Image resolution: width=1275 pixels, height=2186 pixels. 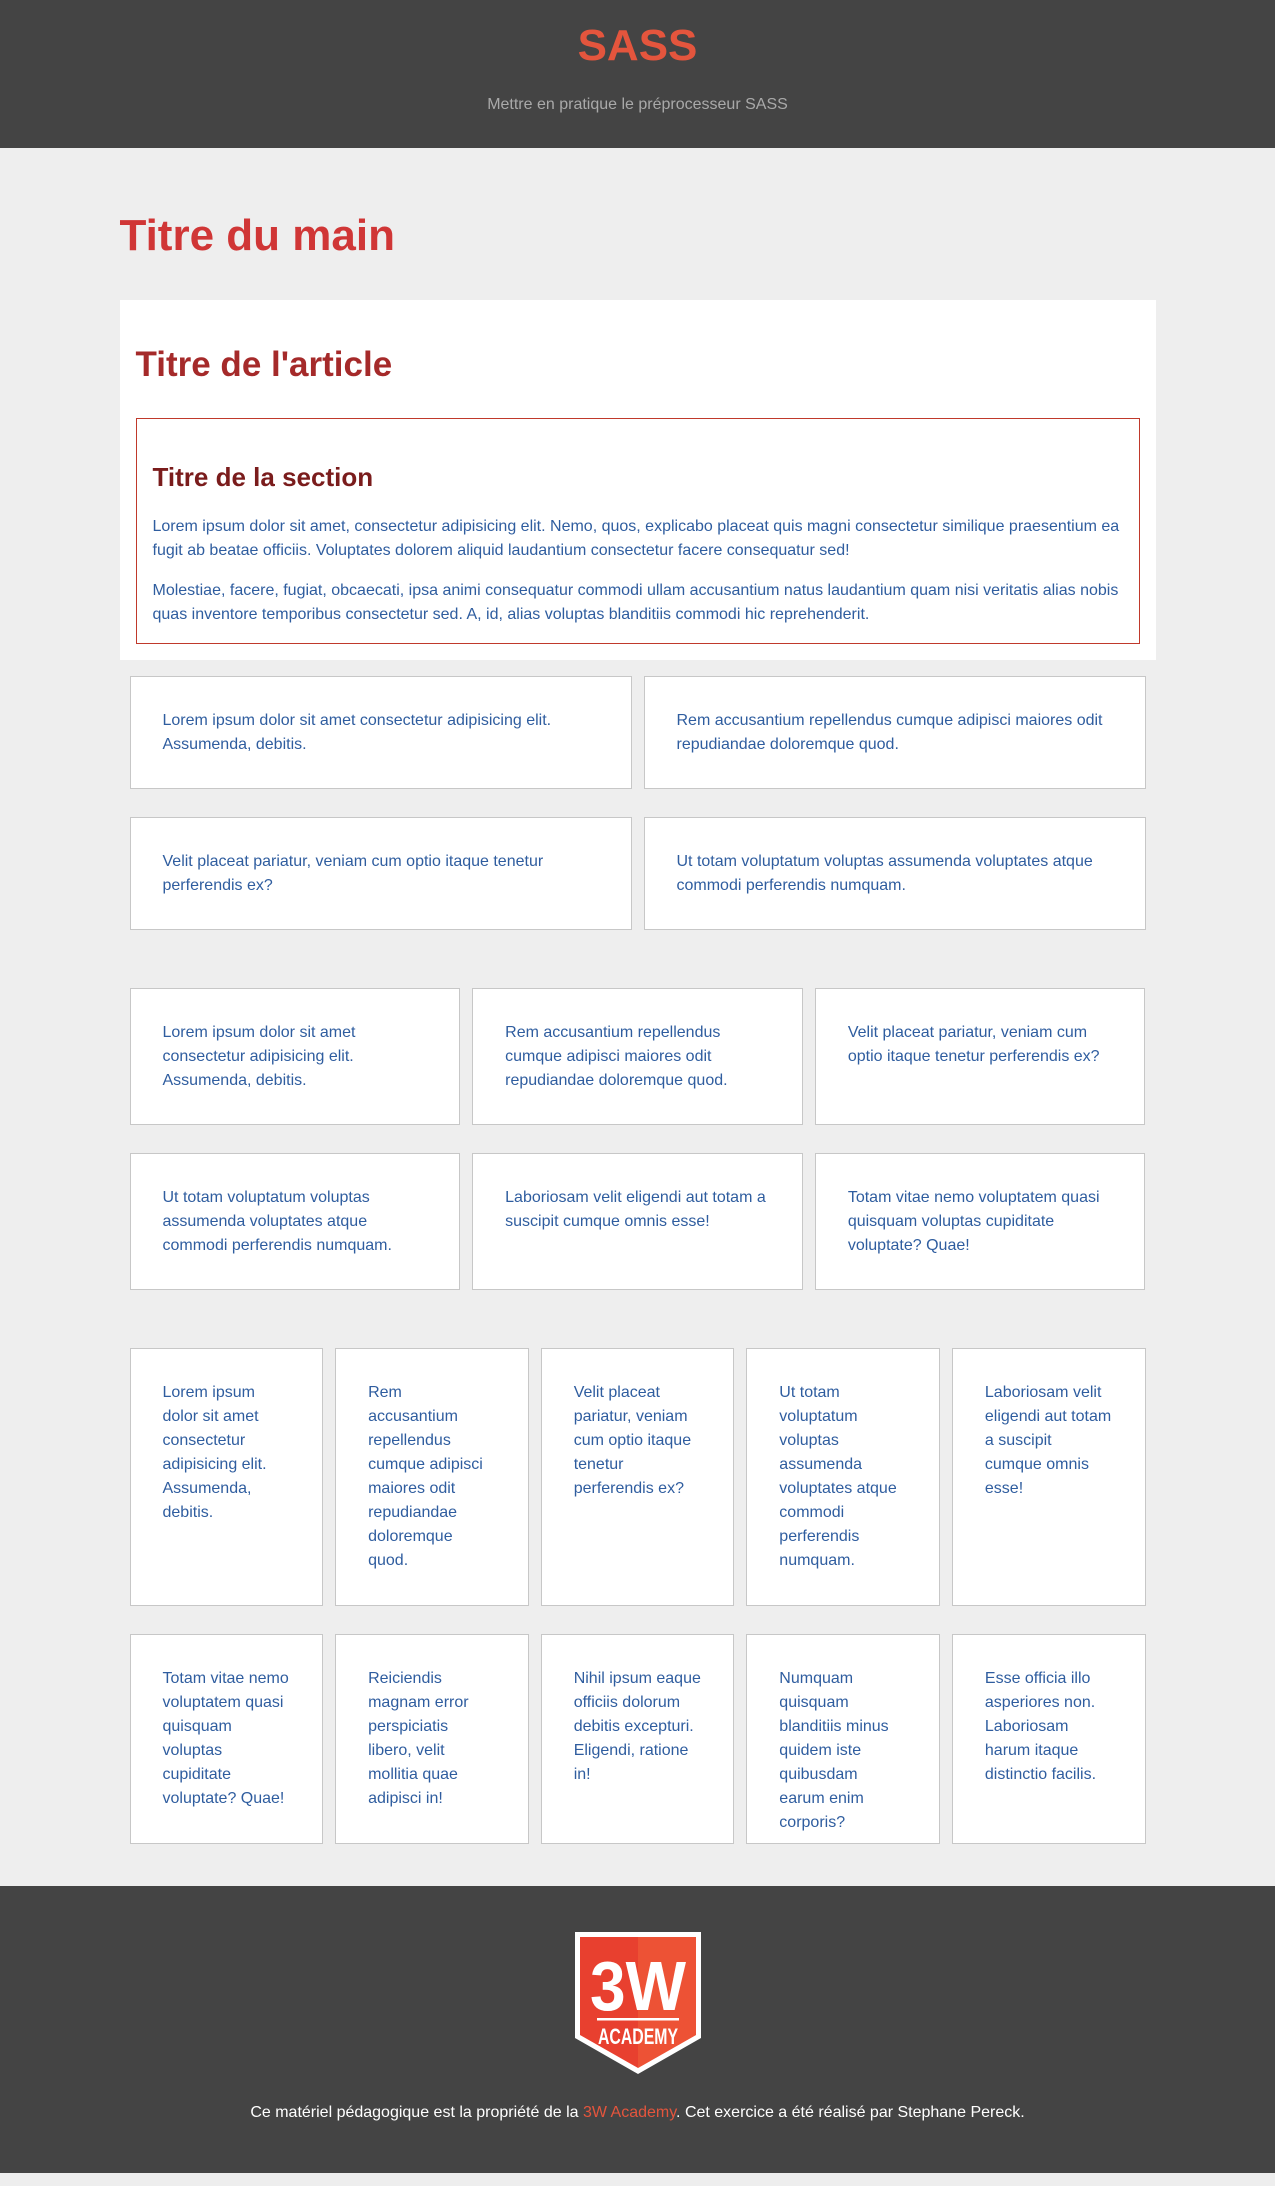 I want to click on logo-number: 3W, so click(x=638, y=1986).